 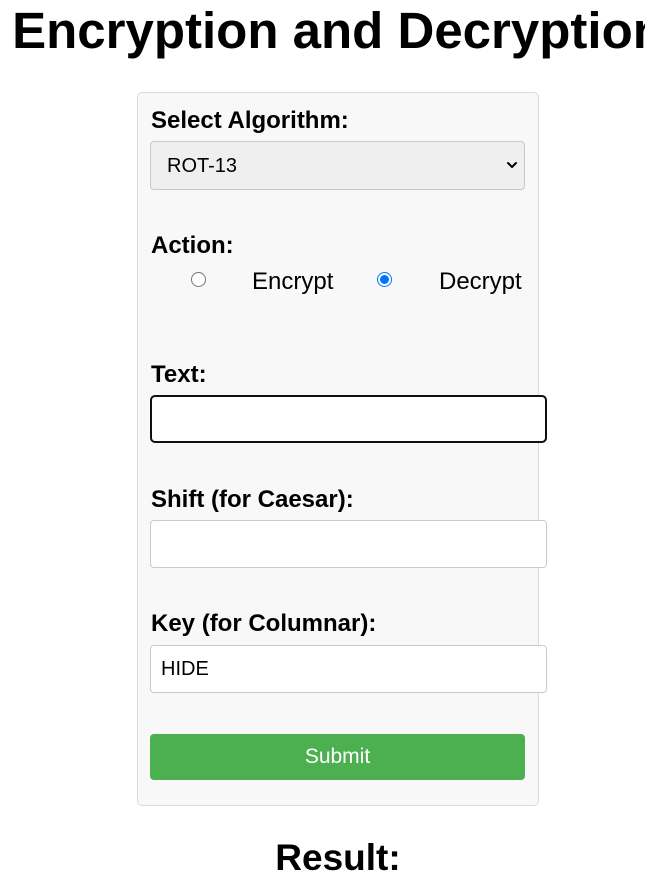 I want to click on key-label: Key (for Columnar):, so click(x=264, y=623).